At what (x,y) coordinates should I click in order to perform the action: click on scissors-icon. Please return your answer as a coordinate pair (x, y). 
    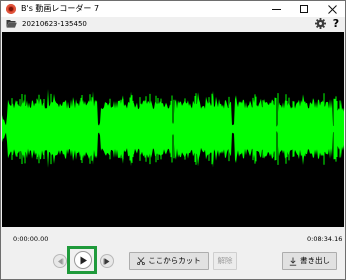
    Looking at the image, I should click on (141, 261).